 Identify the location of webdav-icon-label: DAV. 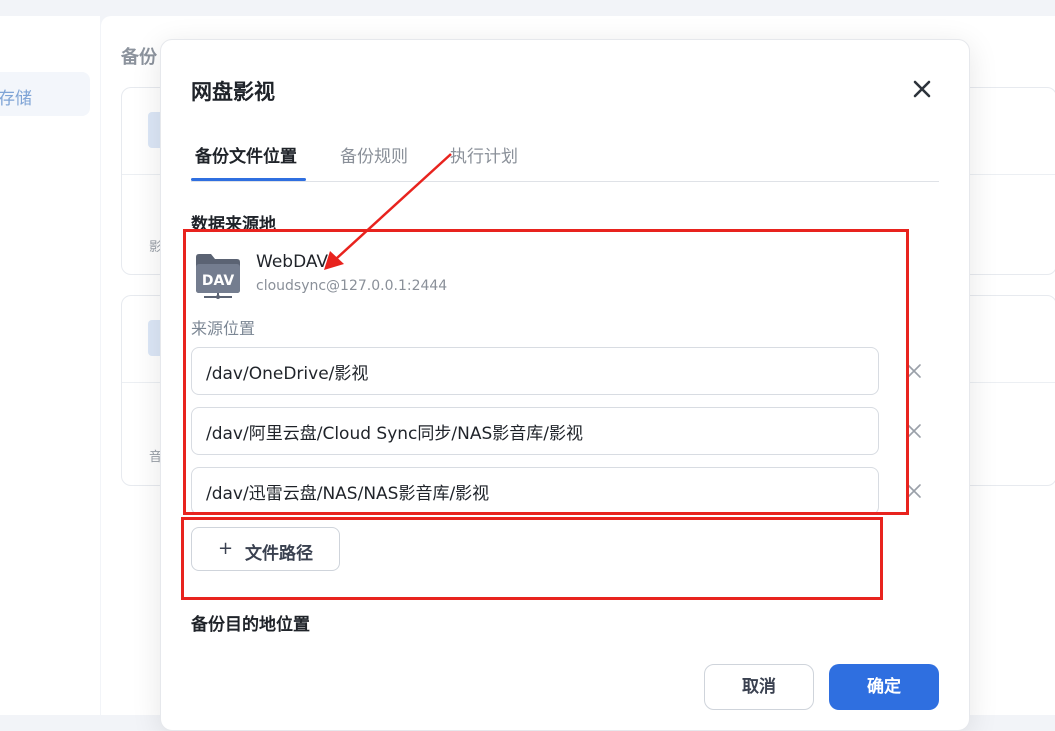
(218, 281).